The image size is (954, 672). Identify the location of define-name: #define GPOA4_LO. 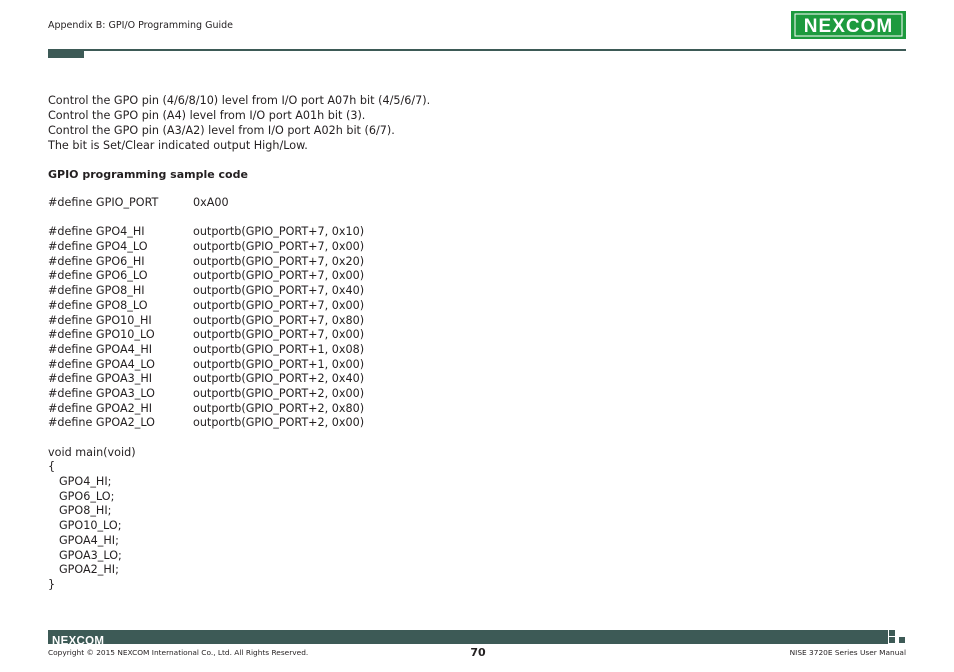
(101, 364).